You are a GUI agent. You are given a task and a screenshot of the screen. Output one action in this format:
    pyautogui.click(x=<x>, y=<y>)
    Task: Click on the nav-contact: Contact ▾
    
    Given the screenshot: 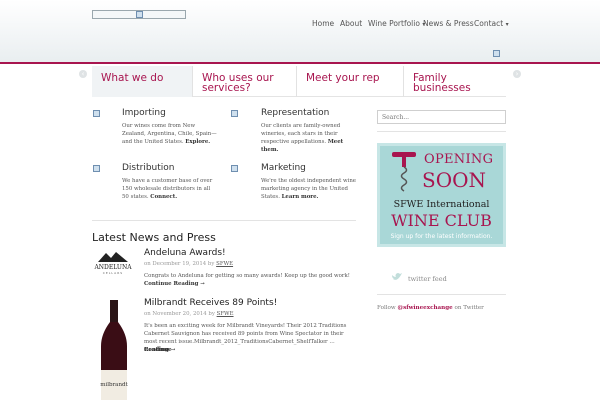 What is the action you would take?
    pyautogui.click(x=491, y=23)
    